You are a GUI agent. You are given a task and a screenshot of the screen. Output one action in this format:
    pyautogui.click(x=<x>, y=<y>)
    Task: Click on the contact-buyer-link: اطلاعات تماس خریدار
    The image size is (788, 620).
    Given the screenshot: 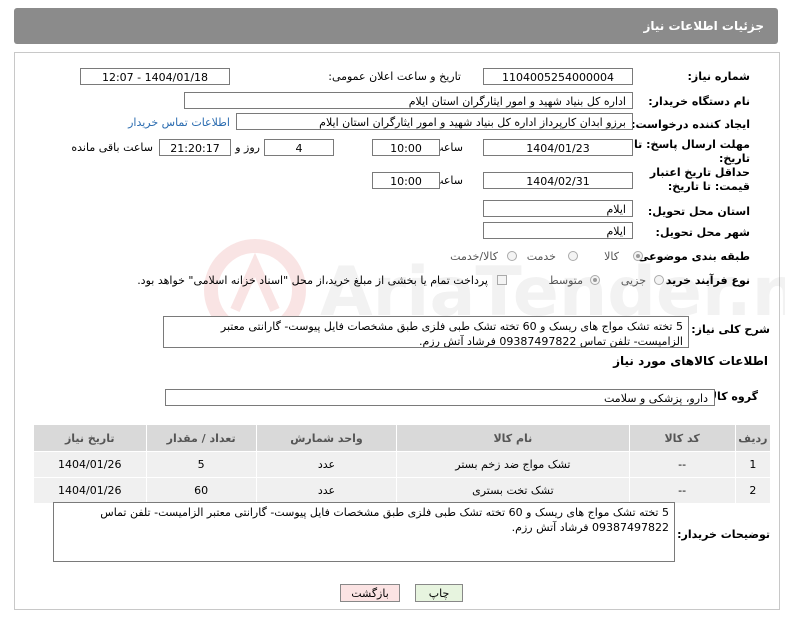 What is the action you would take?
    pyautogui.click(x=179, y=122)
    